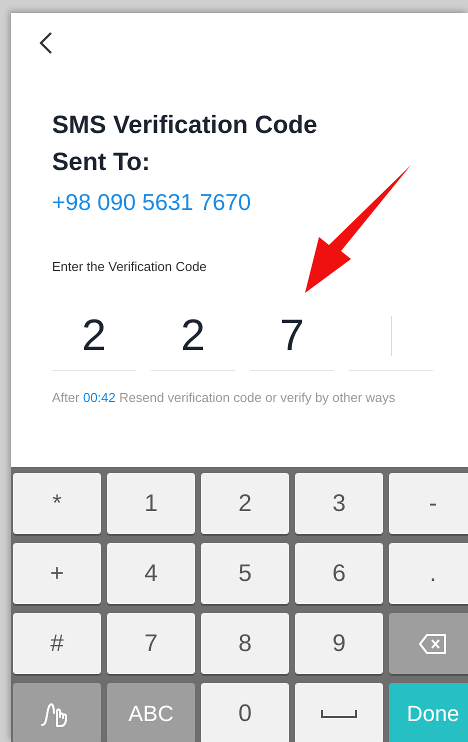 This screenshot has width=468, height=742. What do you see at coordinates (292, 336) in the screenshot?
I see `code-digit-field: 7` at bounding box center [292, 336].